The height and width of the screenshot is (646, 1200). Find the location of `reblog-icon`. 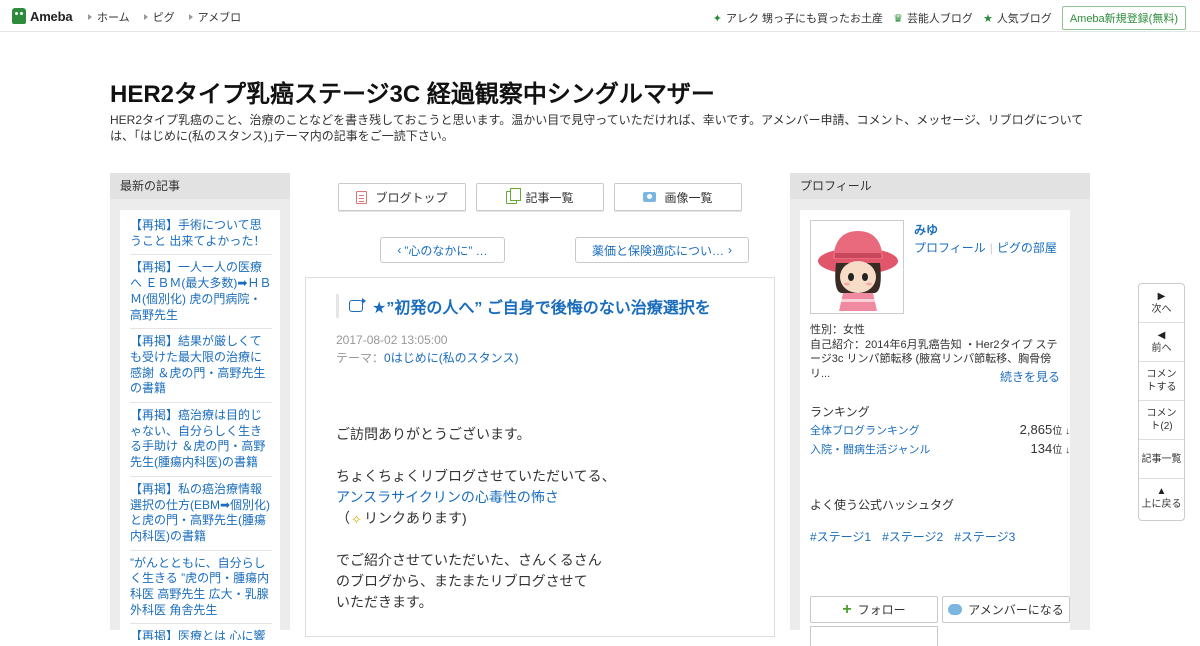

reblog-icon is located at coordinates (357, 305).